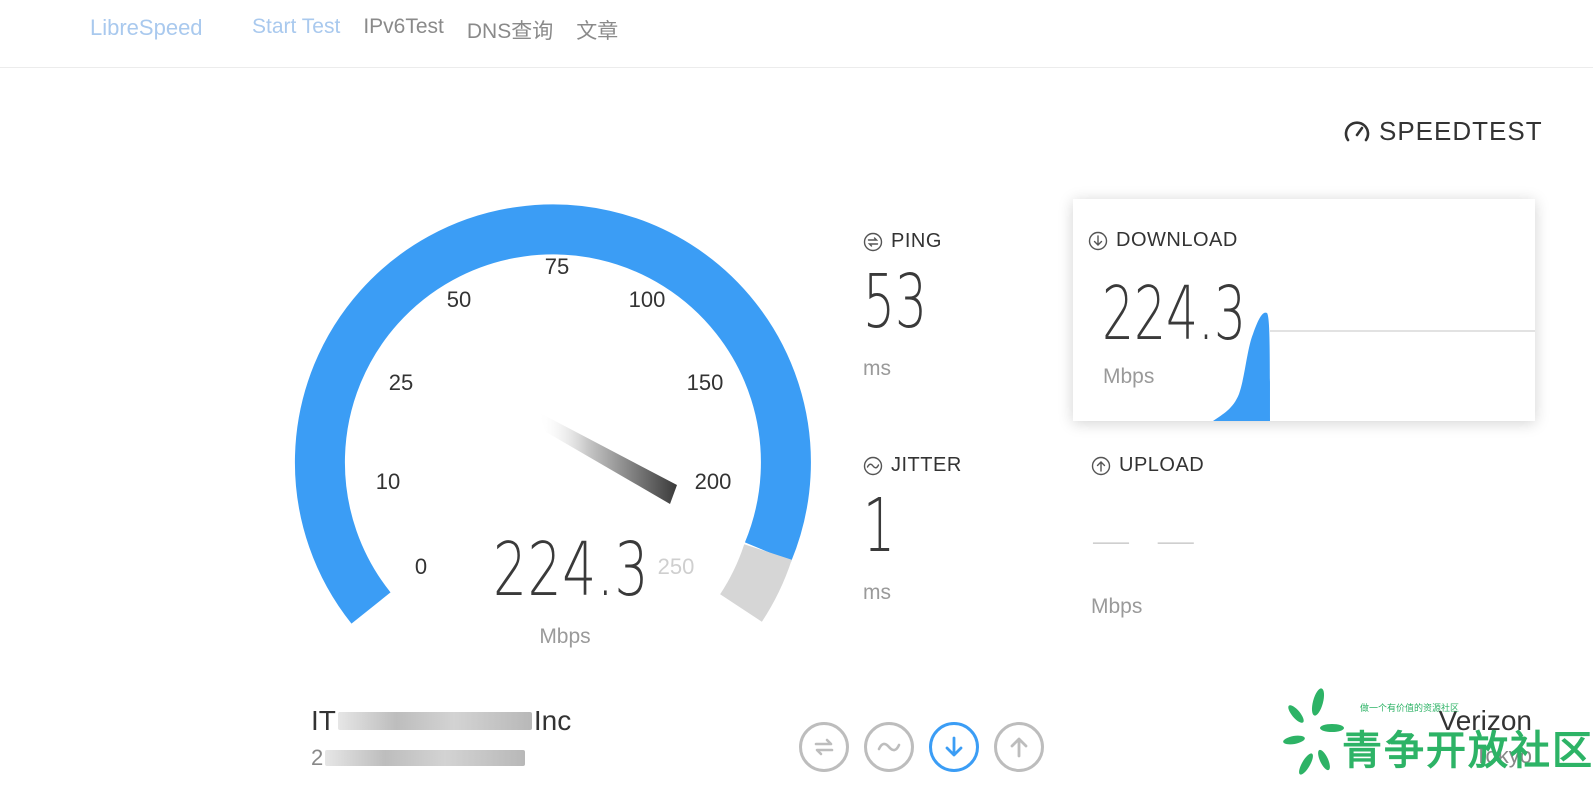 The image size is (1593, 790). Describe the element at coordinates (434, 721) in the screenshot. I see `isp-name-redacted` at that location.